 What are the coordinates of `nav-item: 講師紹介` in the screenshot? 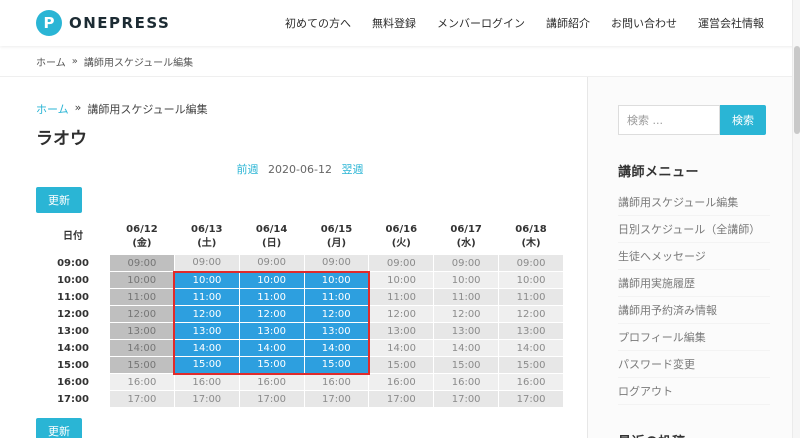 It's located at (568, 23).